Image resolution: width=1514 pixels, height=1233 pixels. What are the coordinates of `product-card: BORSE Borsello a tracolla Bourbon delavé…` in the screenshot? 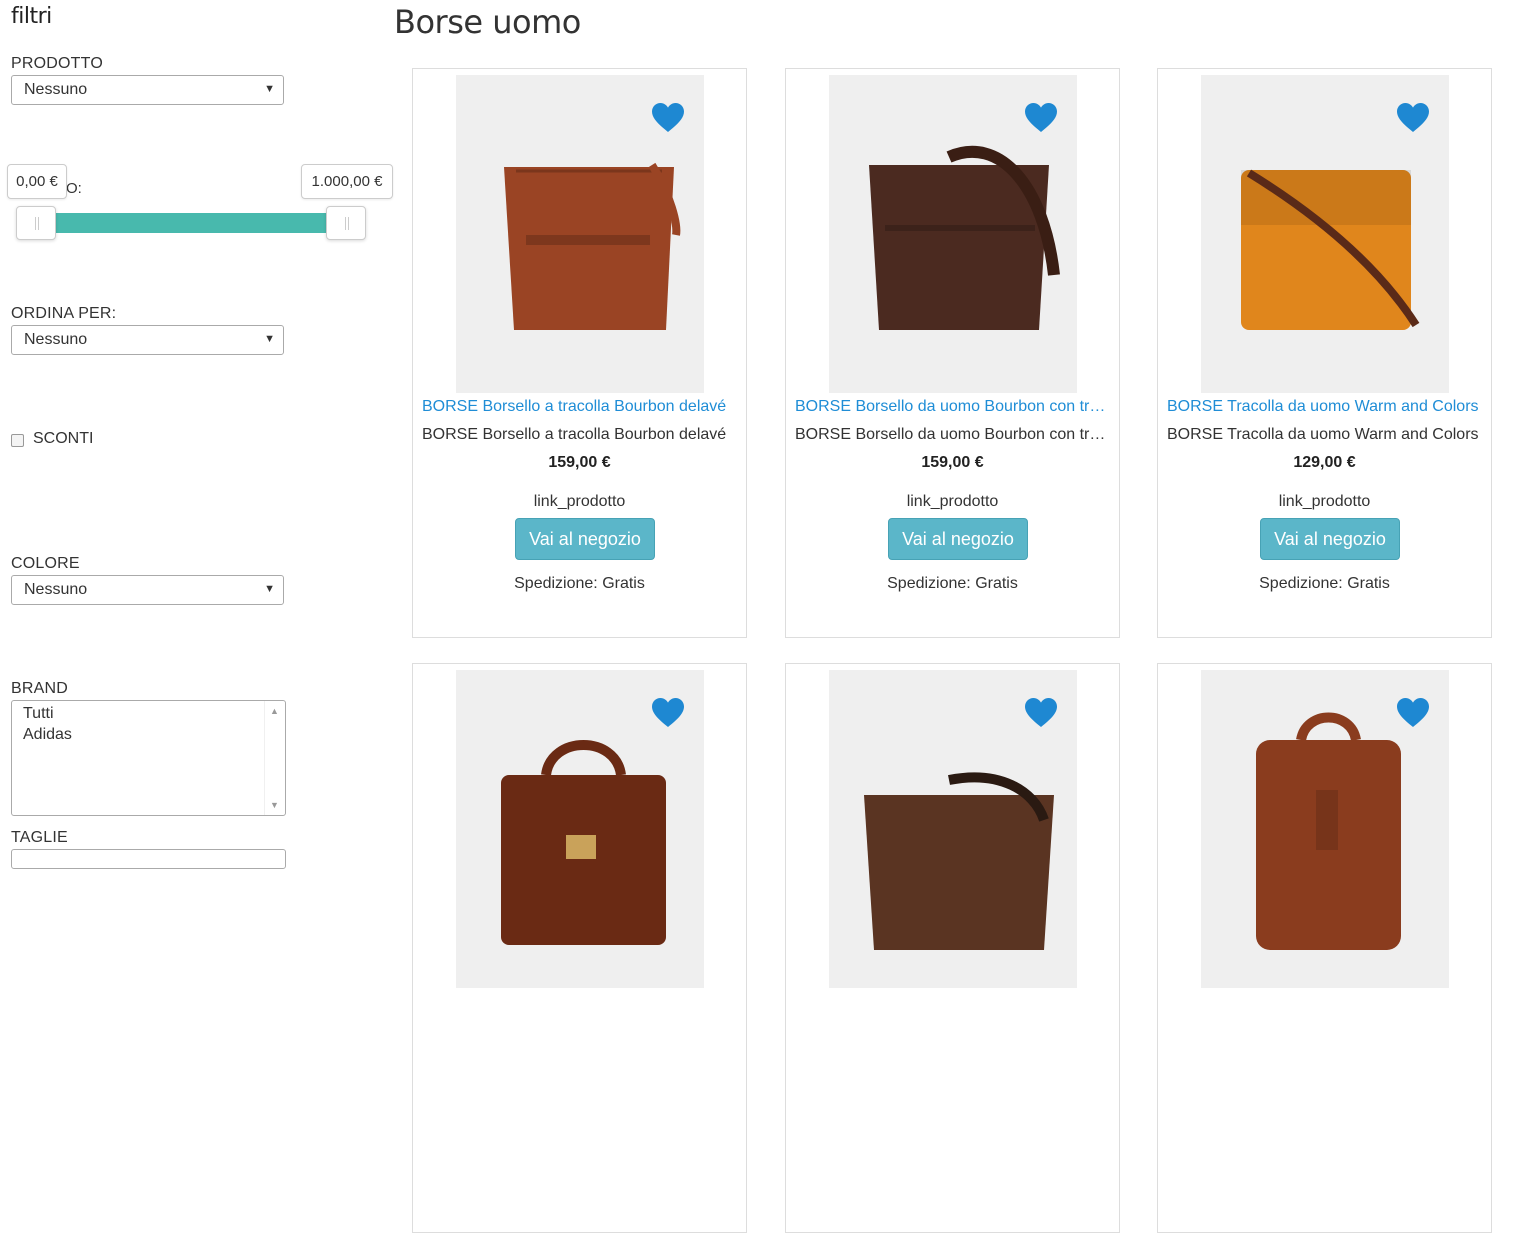 It's located at (579, 353).